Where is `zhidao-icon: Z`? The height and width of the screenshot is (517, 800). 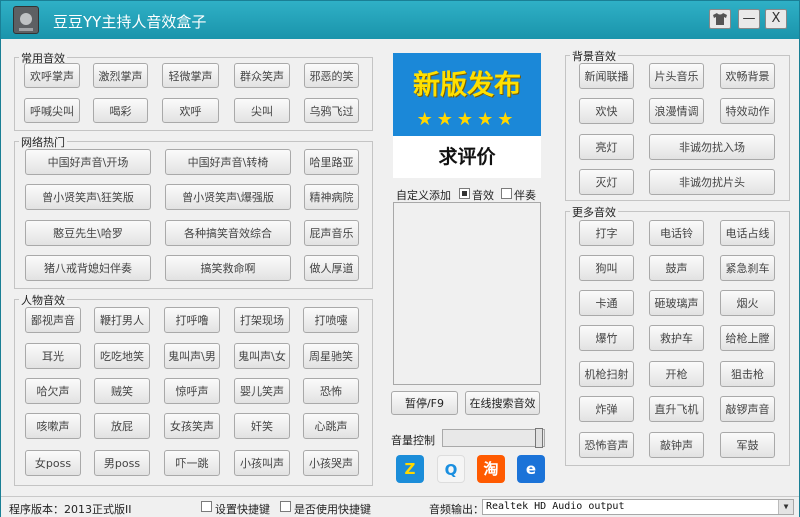
zhidao-icon: Z is located at coordinates (410, 469).